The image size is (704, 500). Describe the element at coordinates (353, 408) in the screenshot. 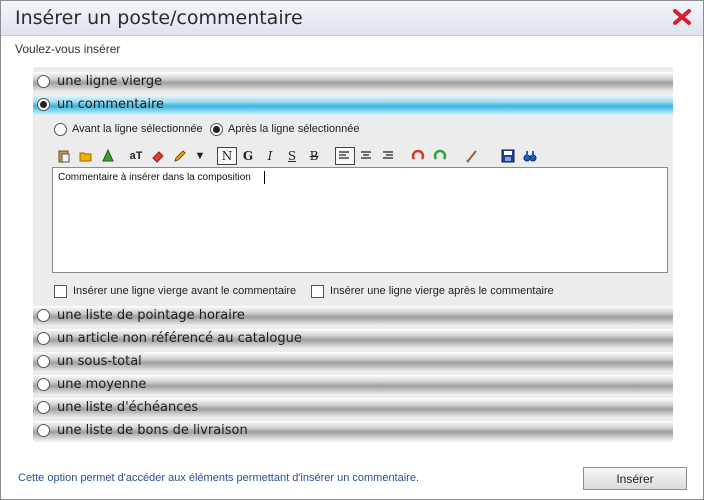

I see `option-due-dates-list: une liste d'échéances` at that location.